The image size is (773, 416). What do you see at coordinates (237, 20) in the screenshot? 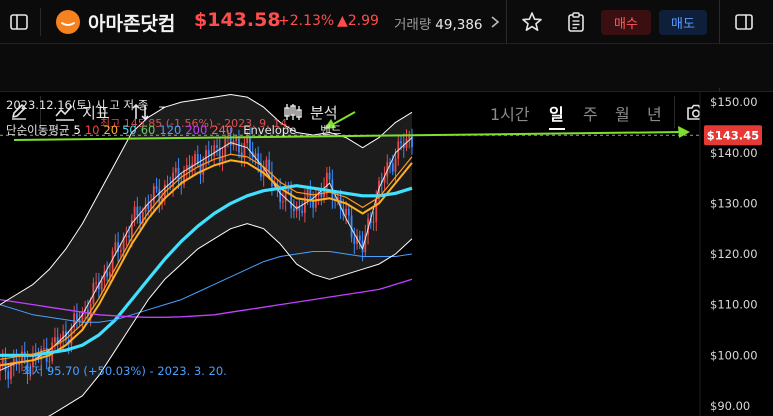
I see `current-price: $143.58` at bounding box center [237, 20].